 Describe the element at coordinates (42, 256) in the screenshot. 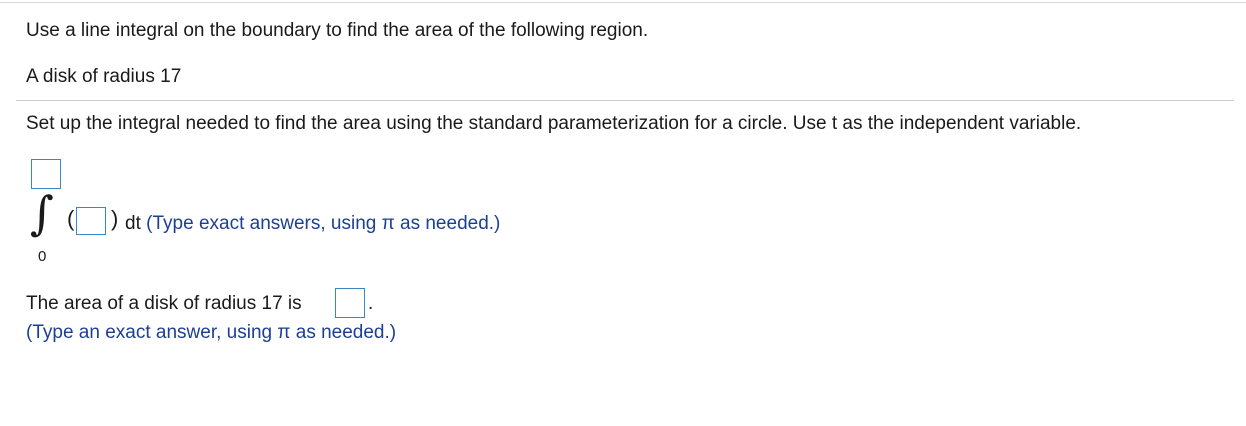

I see `lower-limit: 0` at that location.